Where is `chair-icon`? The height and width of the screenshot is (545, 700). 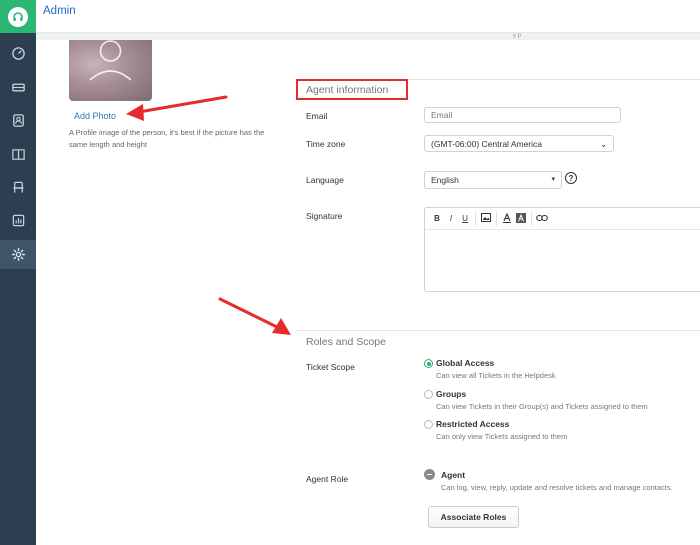 chair-icon is located at coordinates (18, 187).